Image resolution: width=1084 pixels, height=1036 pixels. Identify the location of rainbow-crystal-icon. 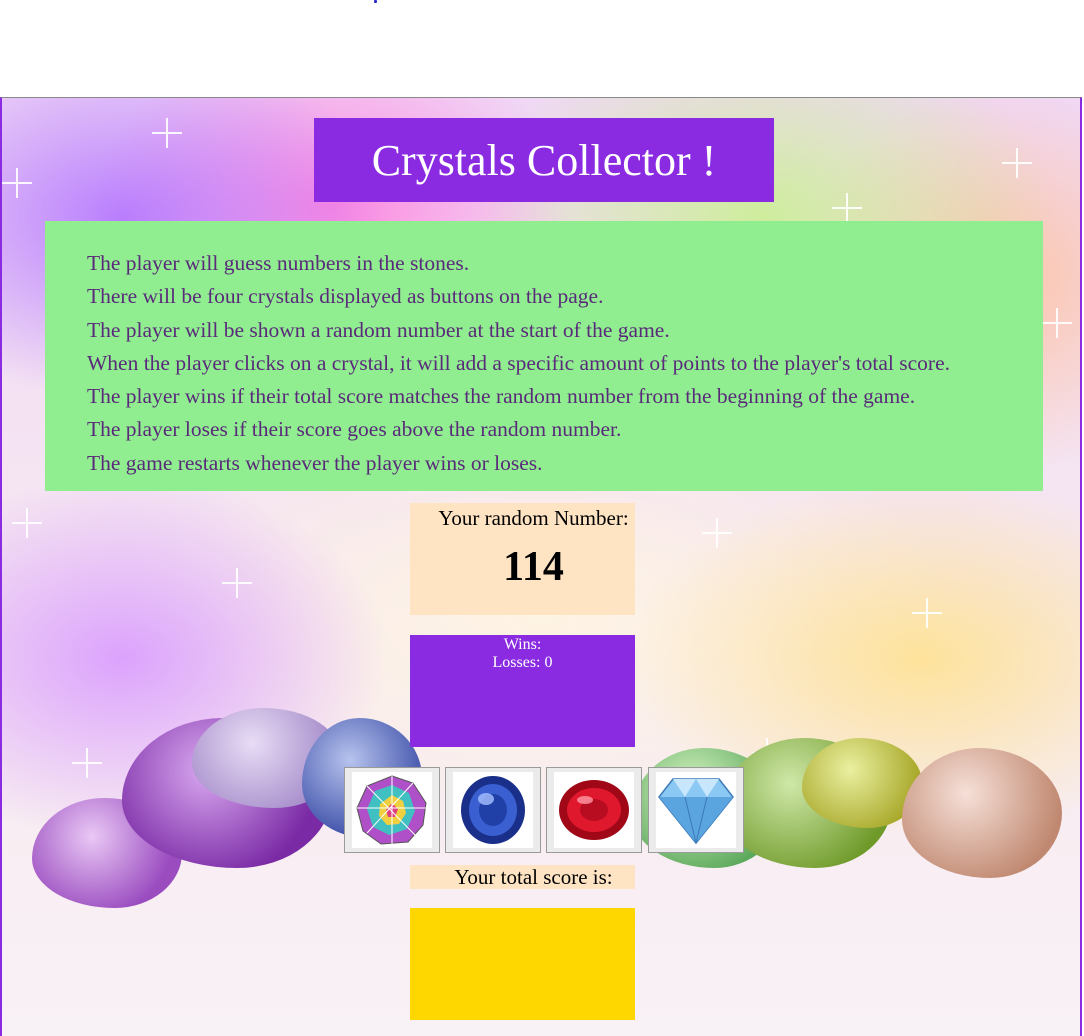
(392, 810).